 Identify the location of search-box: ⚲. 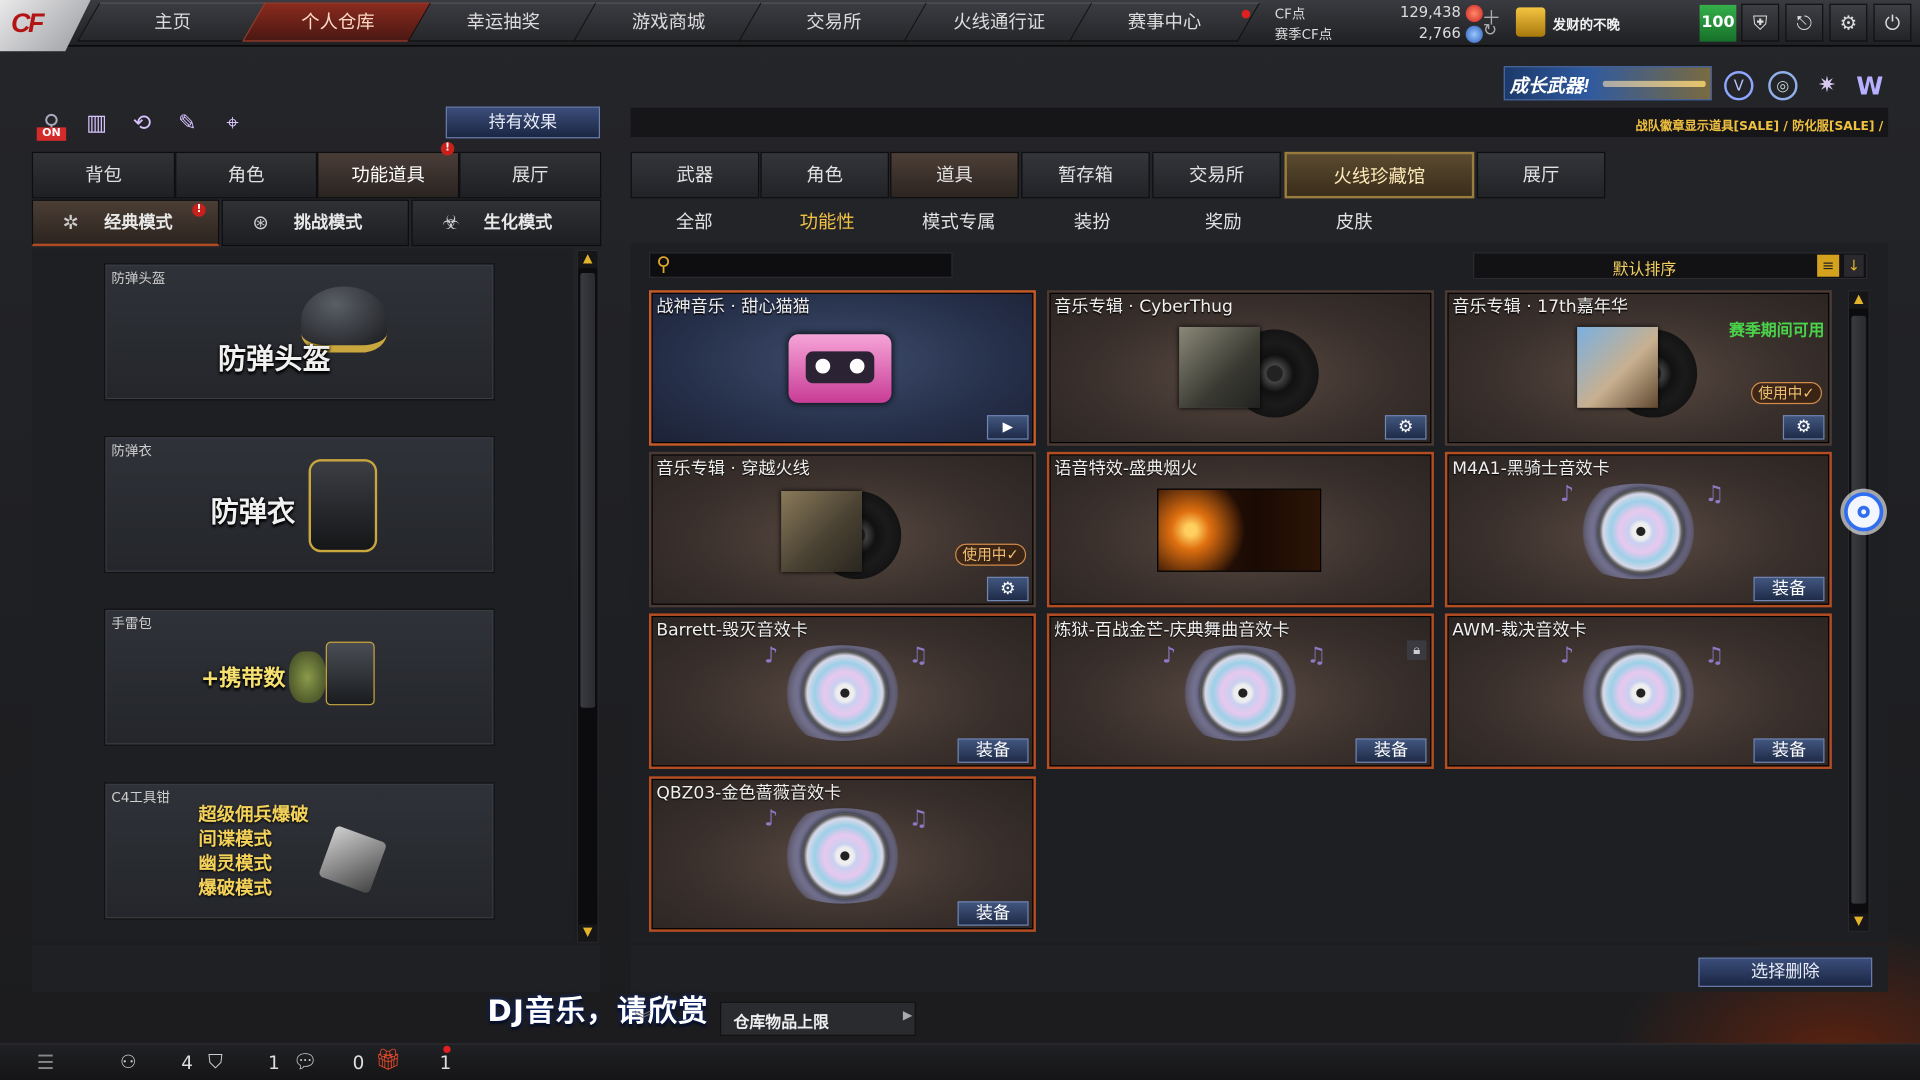
(800, 265).